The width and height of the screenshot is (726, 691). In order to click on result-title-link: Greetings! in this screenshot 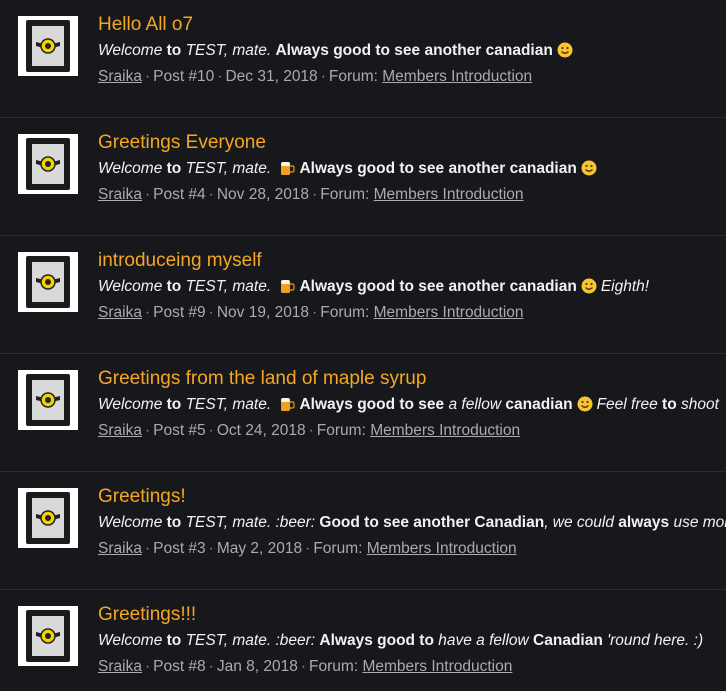, I will do `click(412, 497)`.